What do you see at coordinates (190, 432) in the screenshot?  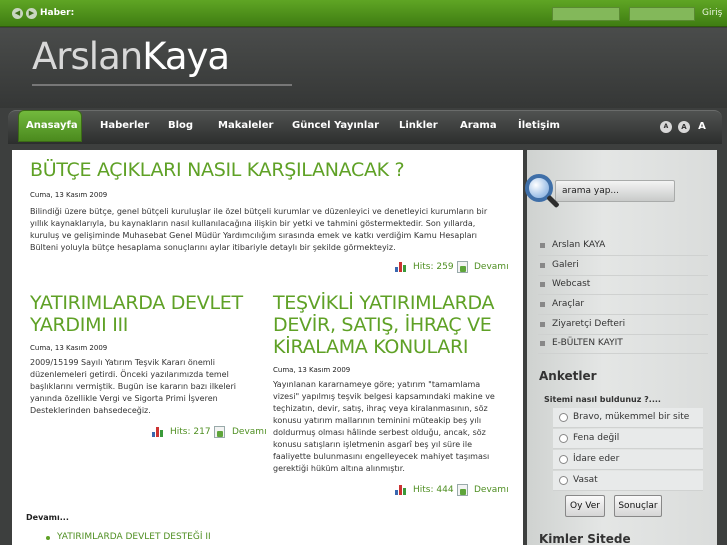 I see `article-hits: Hits: 217` at bounding box center [190, 432].